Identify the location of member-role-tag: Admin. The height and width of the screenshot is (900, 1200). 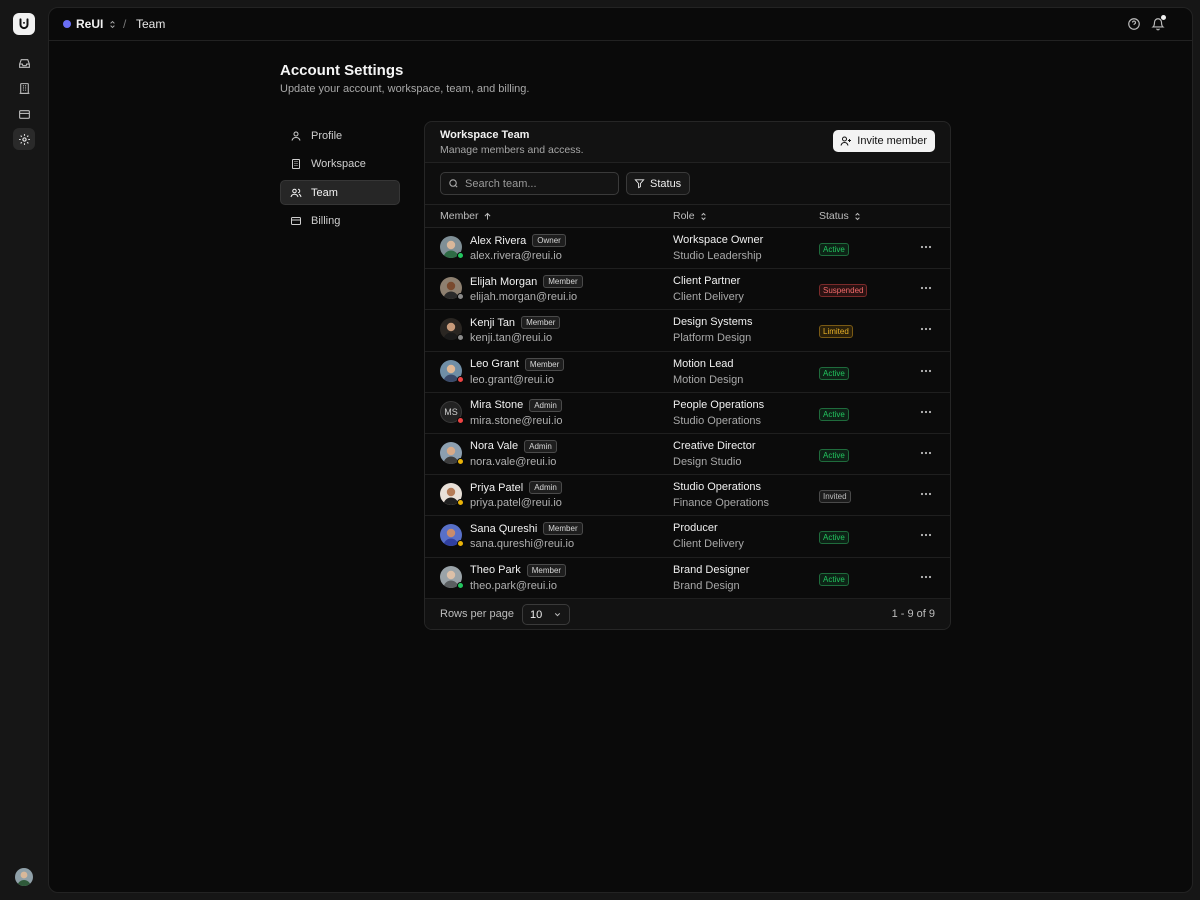
(540, 446).